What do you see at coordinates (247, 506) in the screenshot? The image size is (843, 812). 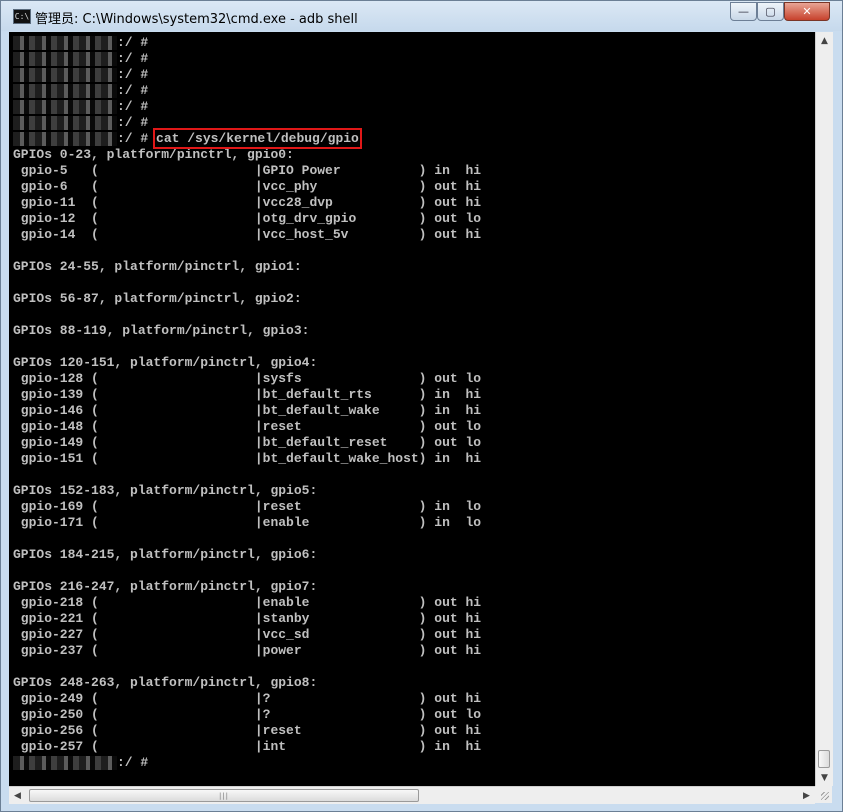 I see `output-text: gpio-169 ( |reset ) in lo` at bounding box center [247, 506].